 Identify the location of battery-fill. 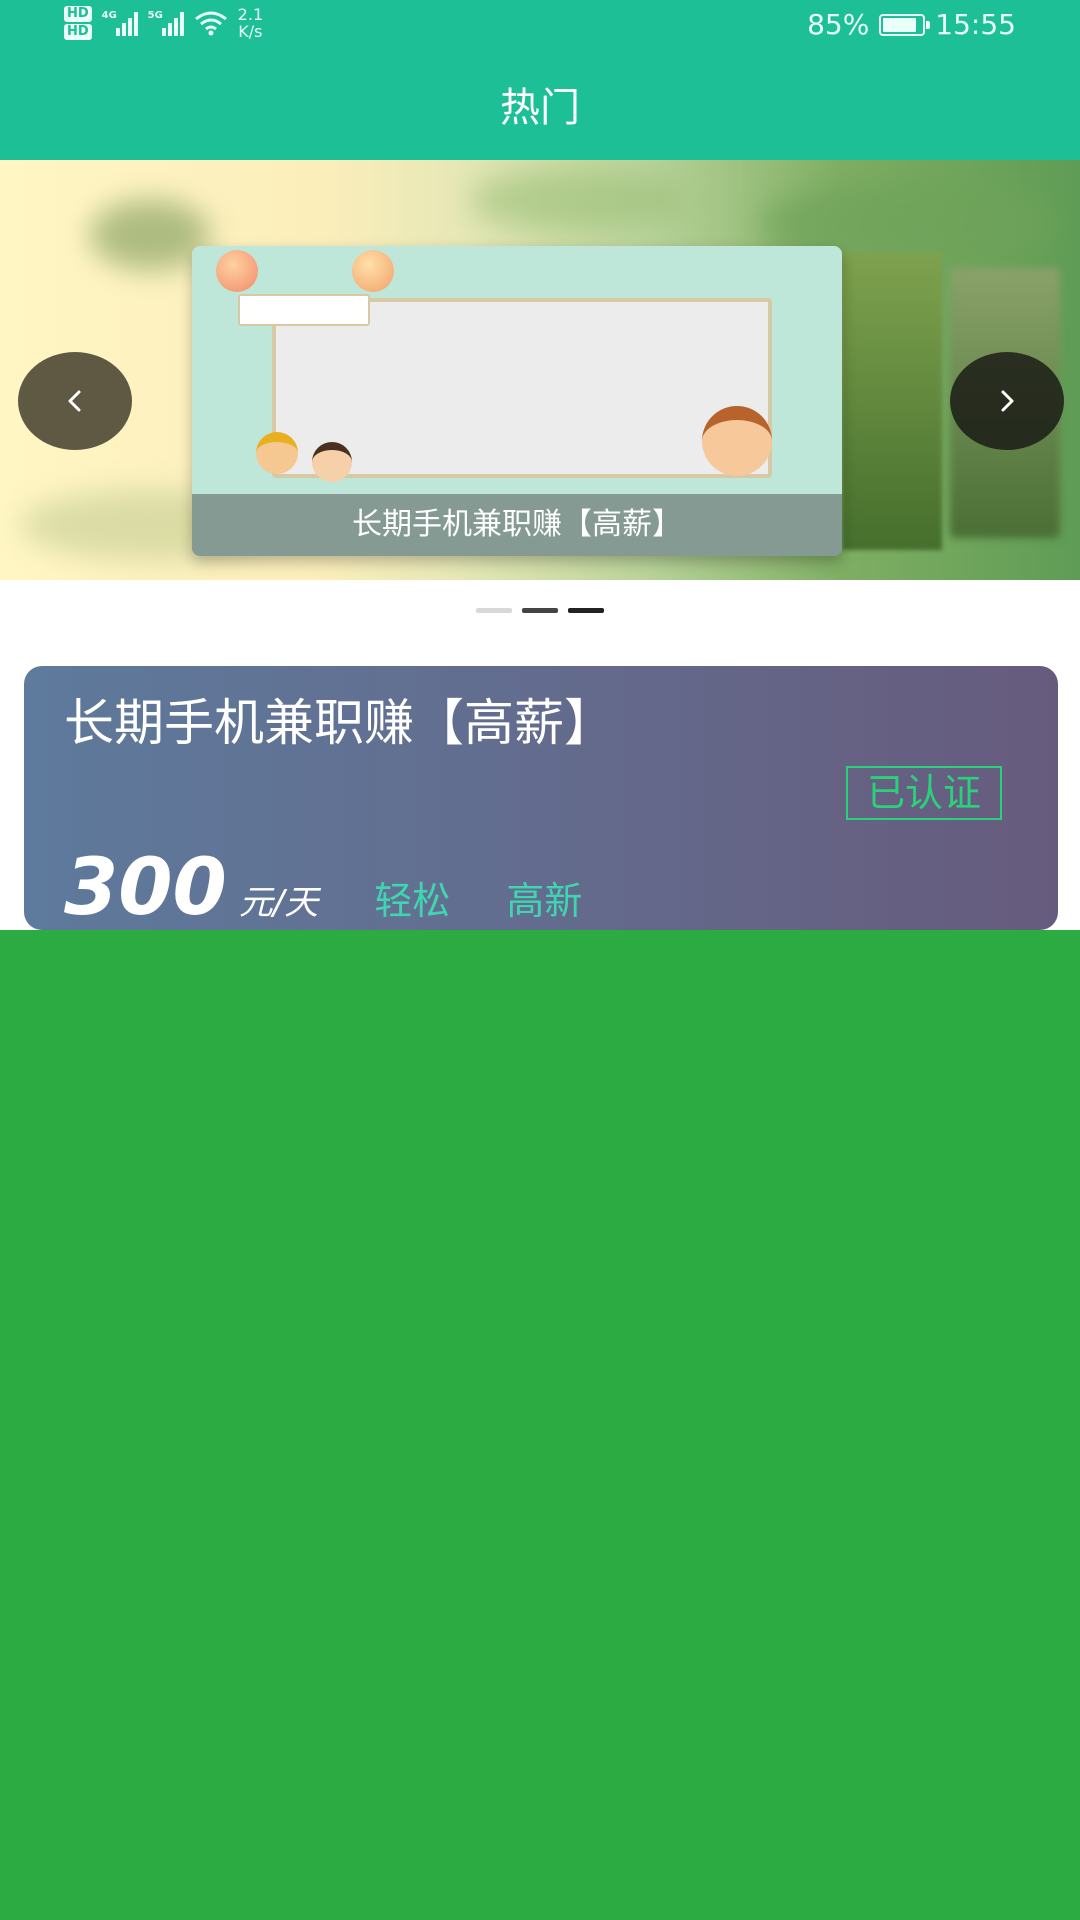
(899, 24).